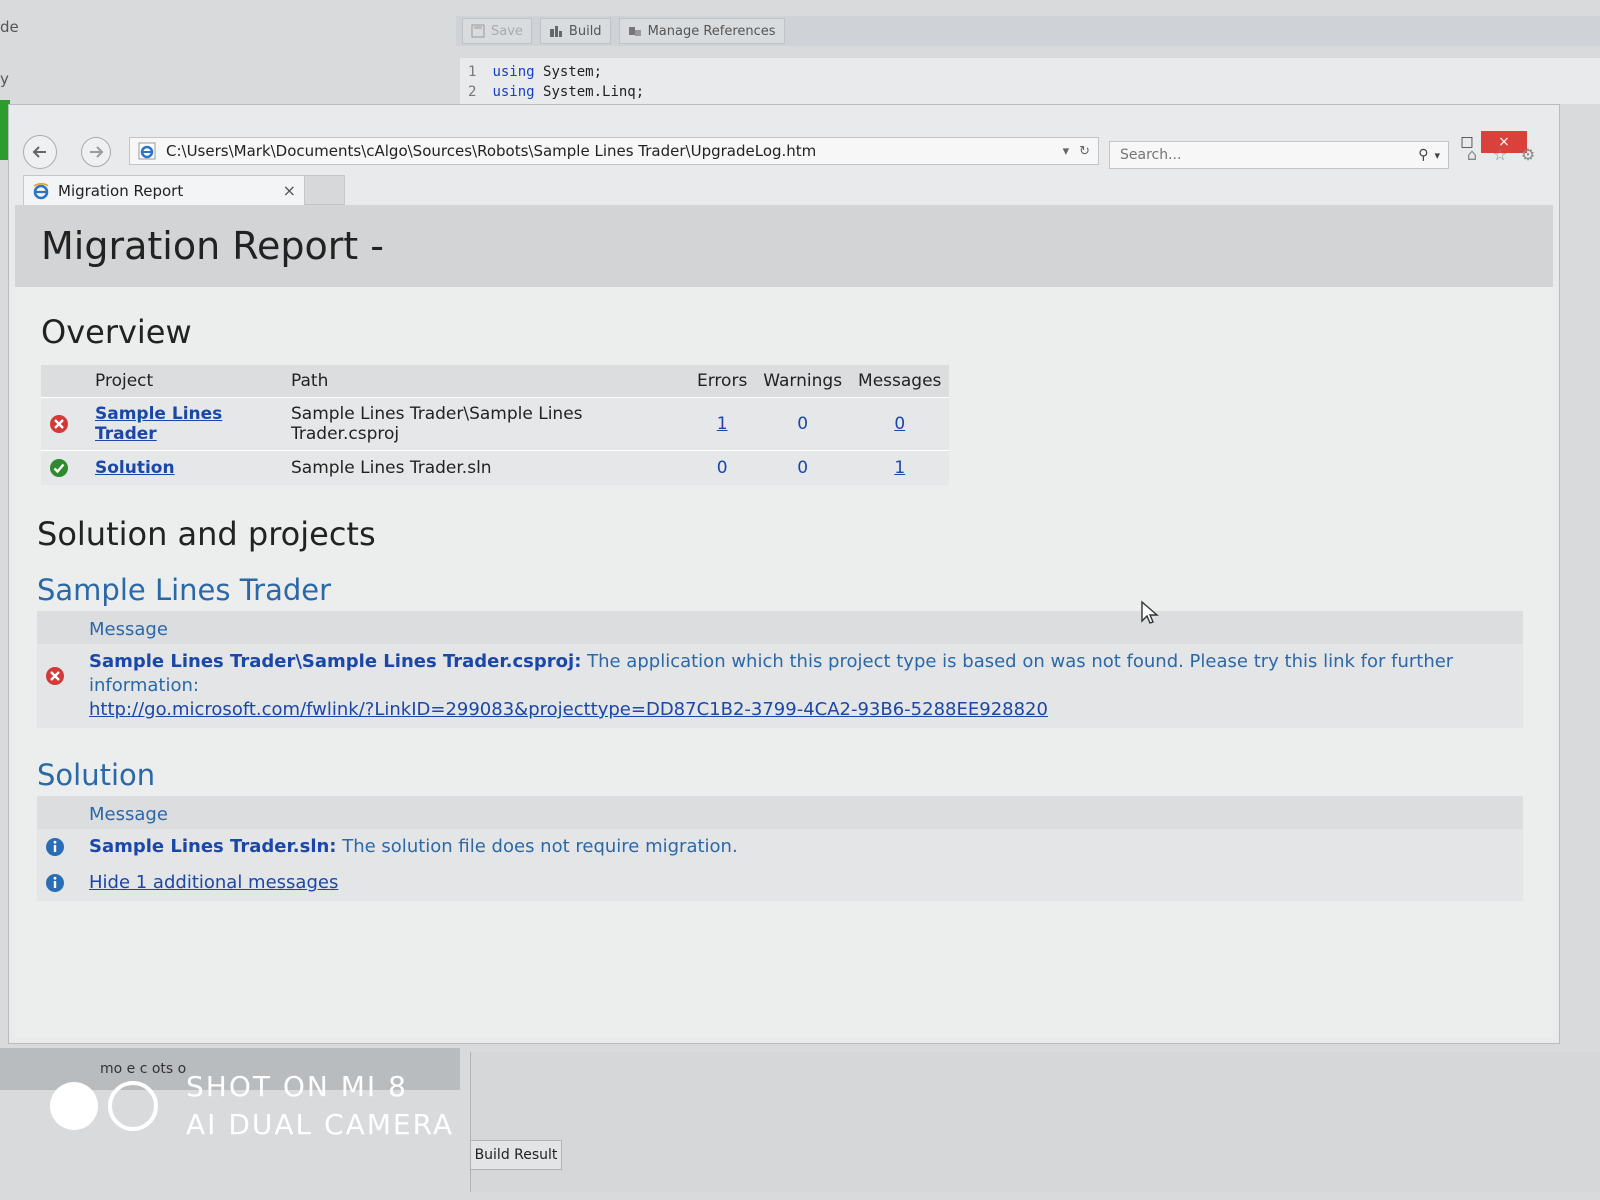 This screenshot has height=1200, width=1600. What do you see at coordinates (147, 151) in the screenshot?
I see `ie-page-icon` at bounding box center [147, 151].